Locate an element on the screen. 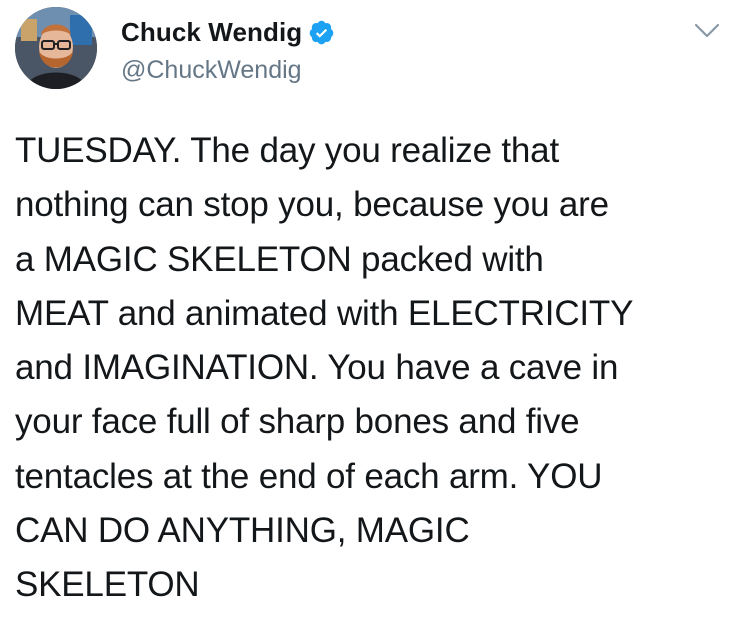  tweet-text-line: TUESDAY. The day you realize that is located at coordinates (287, 150).